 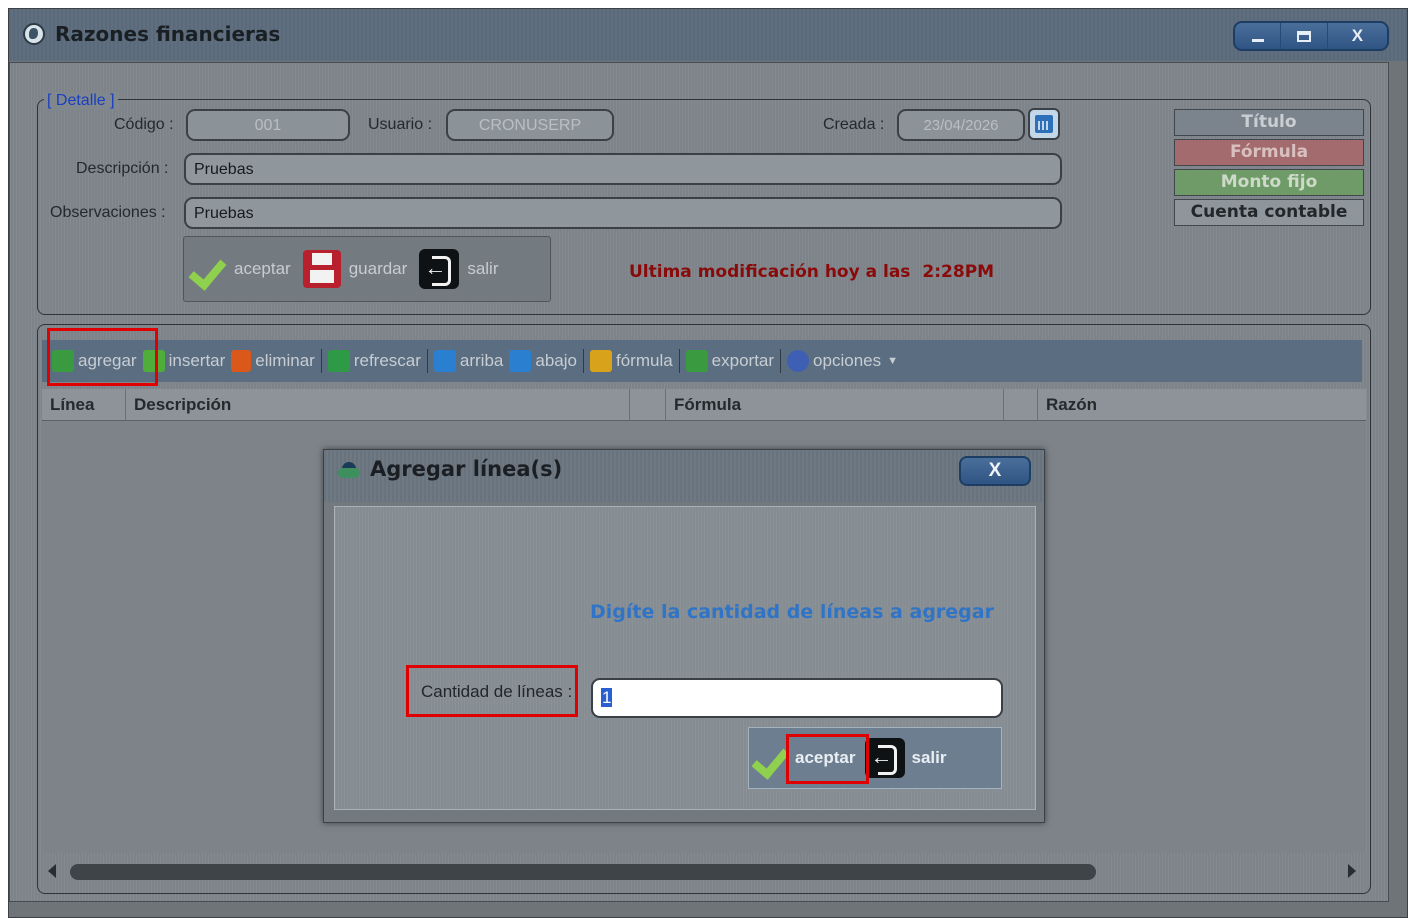 I want to click on column-razon: Razón, so click(x=1188, y=404).